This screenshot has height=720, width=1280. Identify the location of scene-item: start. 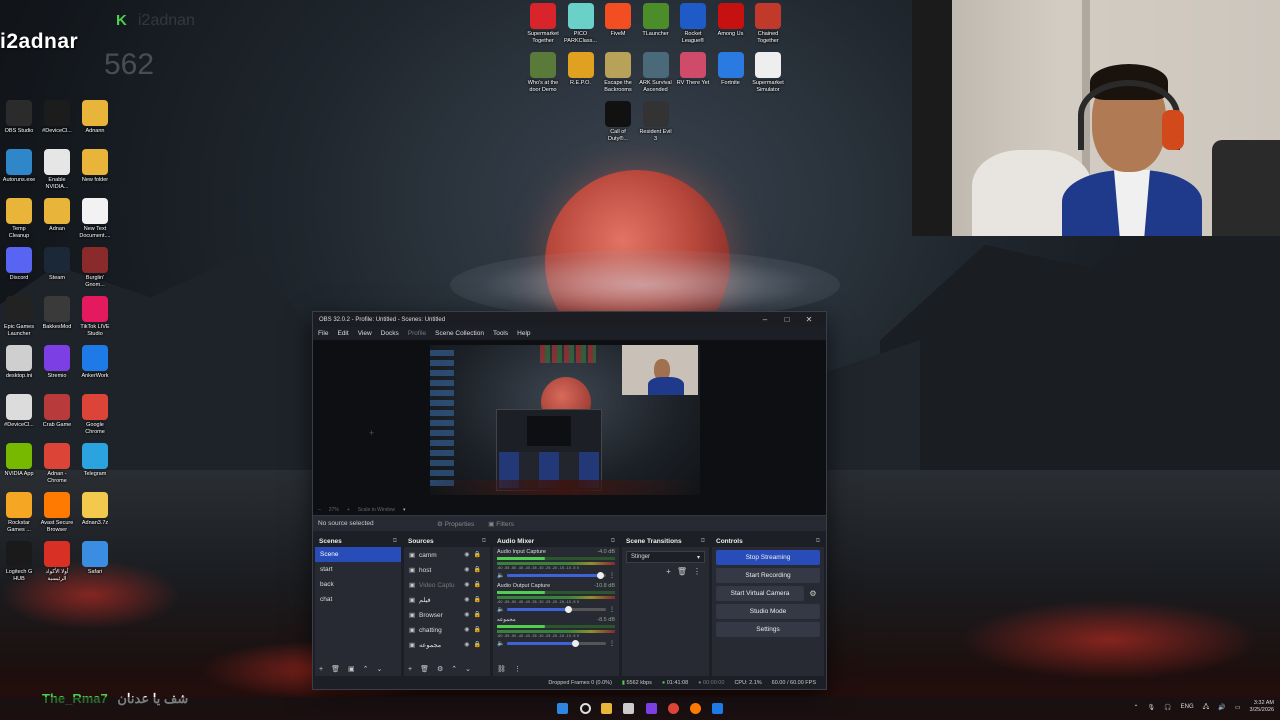
(358, 569).